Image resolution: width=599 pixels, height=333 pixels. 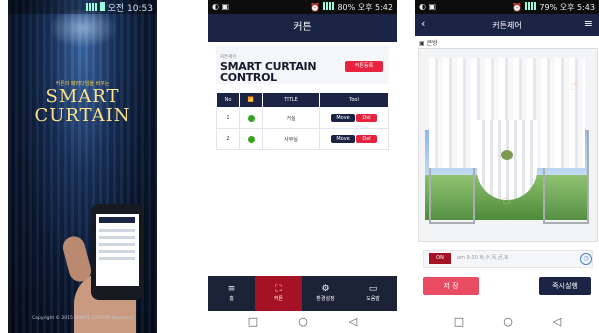 What do you see at coordinates (82, 7) in the screenshot?
I see `status-bar: 오전 10:53` at bounding box center [82, 7].